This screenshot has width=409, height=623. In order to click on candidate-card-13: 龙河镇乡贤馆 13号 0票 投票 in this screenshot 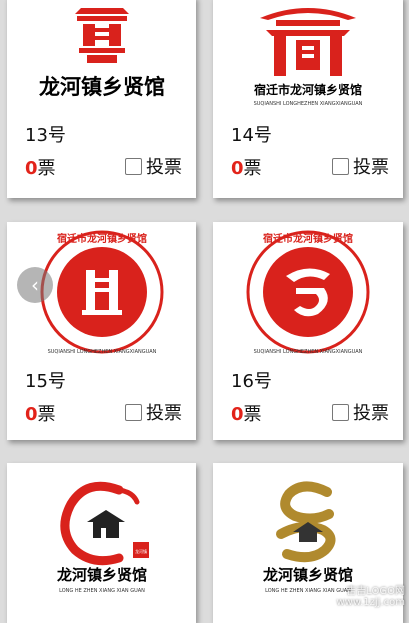, I will do `click(101, 99)`.